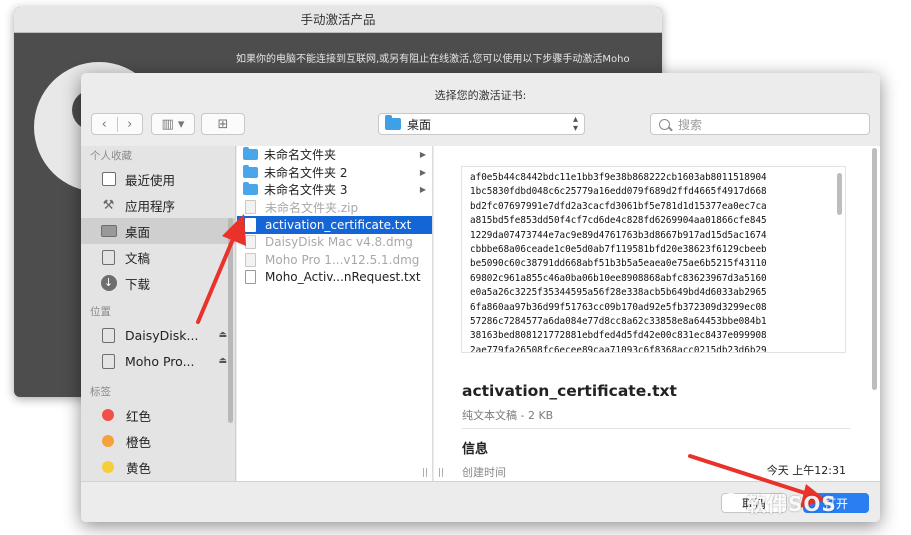 The image size is (911, 535). I want to click on sidebar-item-tag-yellow: 黄色, so click(158, 467).